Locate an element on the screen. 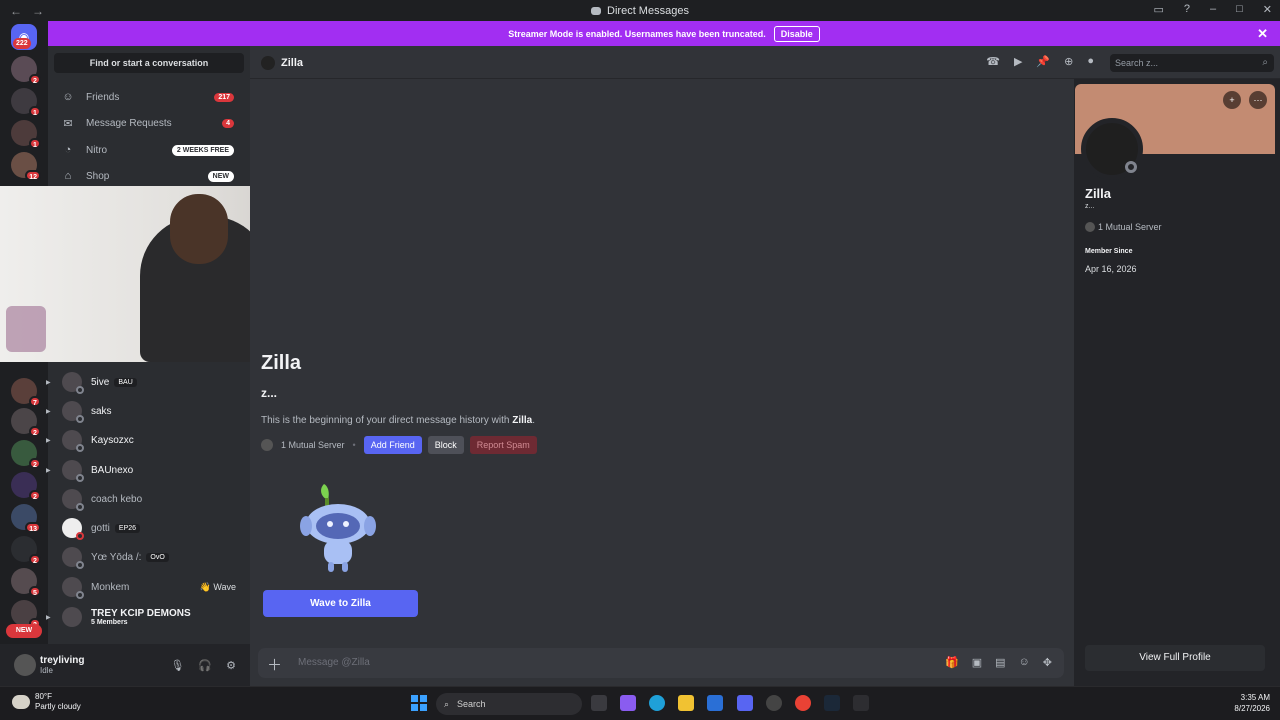 Image resolution: width=1280 pixels, height=720 pixels. microphone-icon: 🎙 is located at coordinates (177, 665).